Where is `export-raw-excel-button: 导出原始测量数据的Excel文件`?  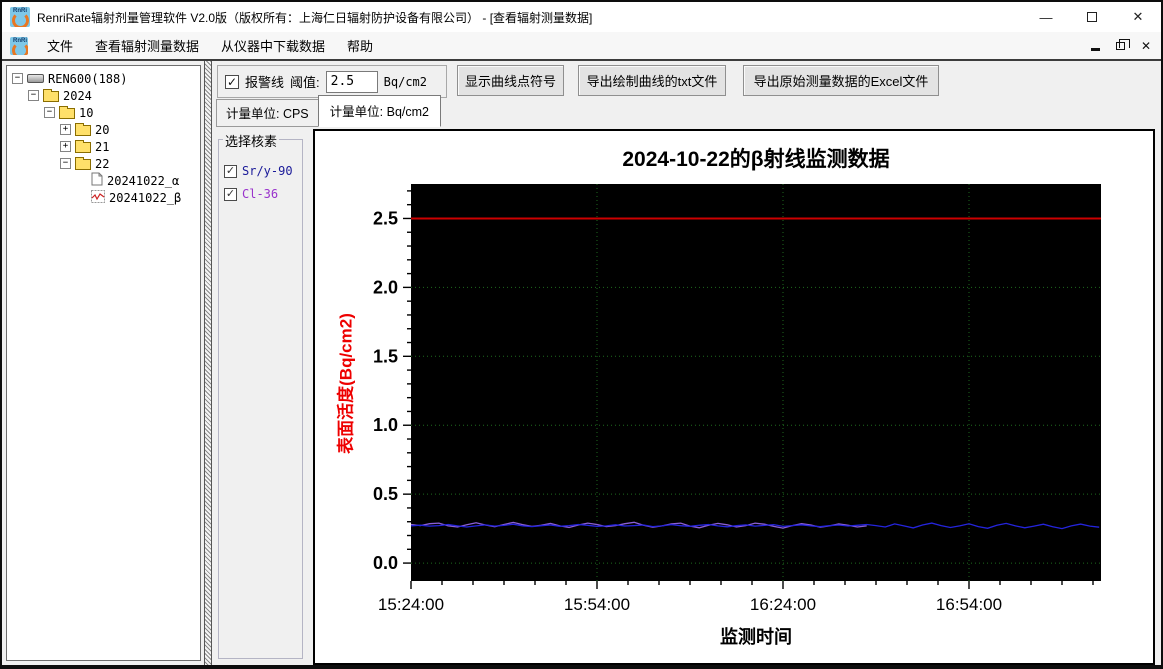
export-raw-excel-button: 导出原始测量数据的Excel文件 is located at coordinates (841, 80).